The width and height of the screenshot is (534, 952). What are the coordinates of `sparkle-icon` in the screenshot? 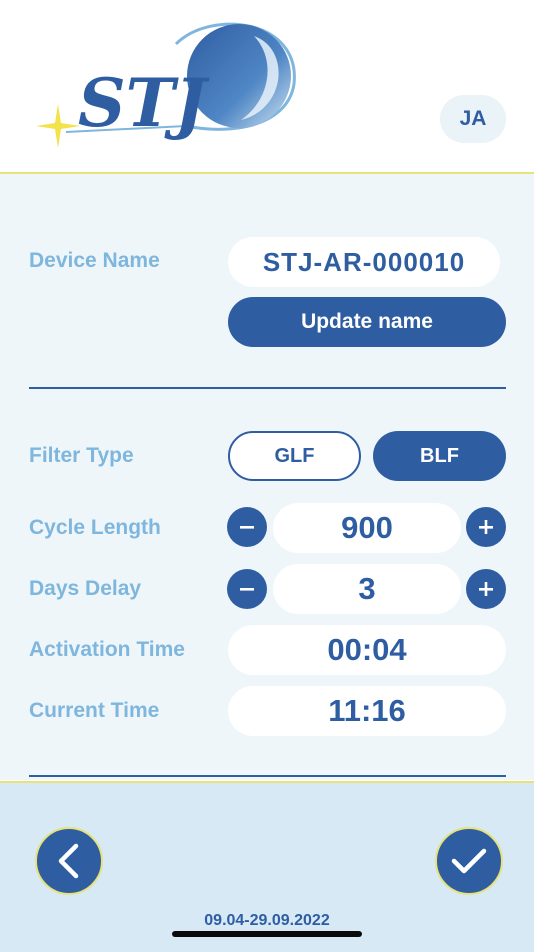 It's located at (58, 126).